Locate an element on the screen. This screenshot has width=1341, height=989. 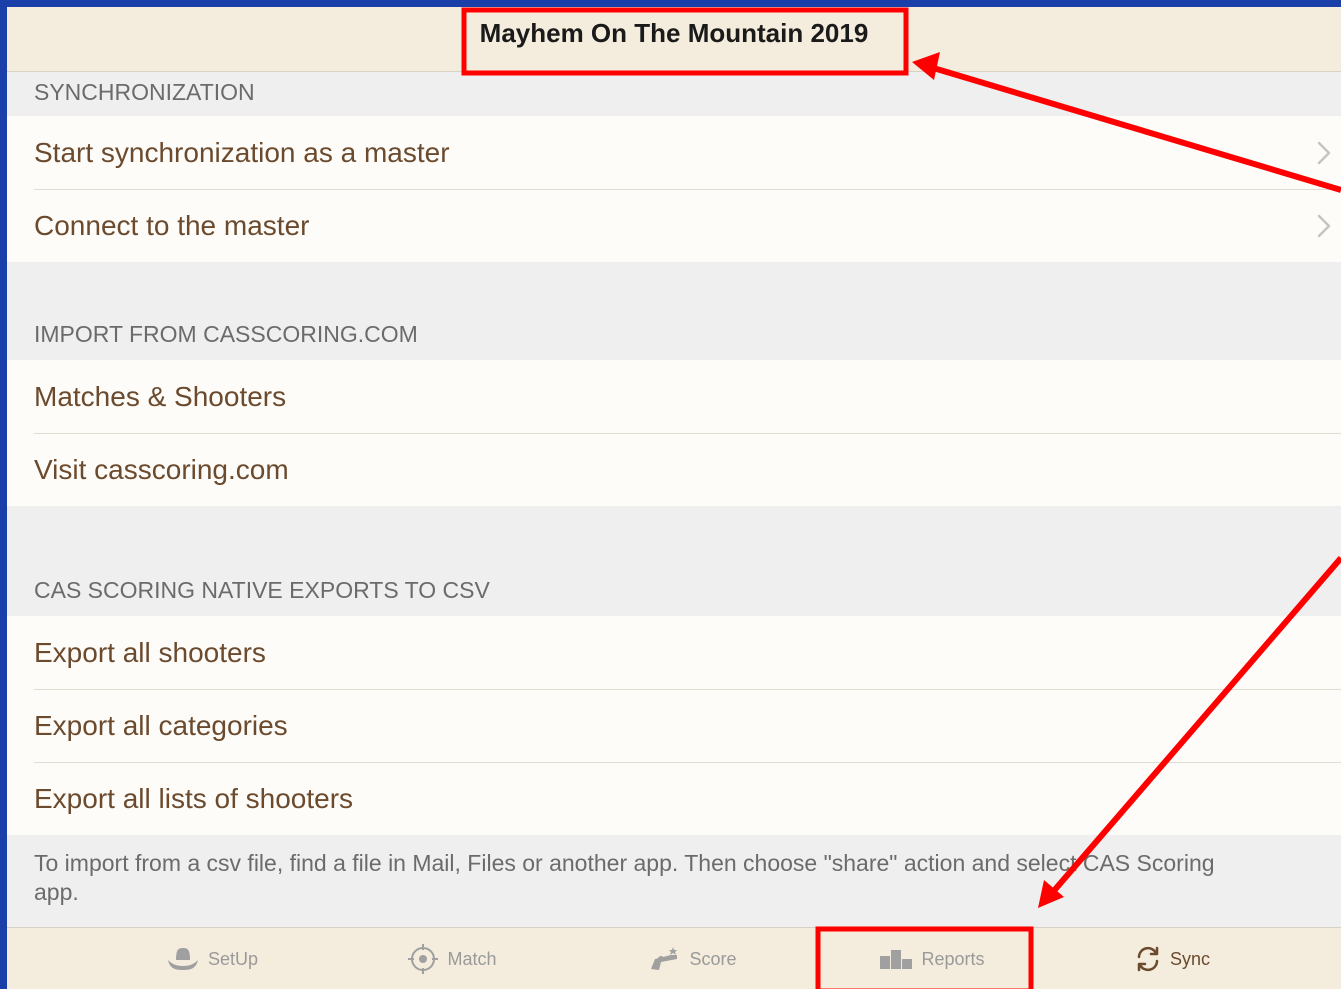
tab-match: Match is located at coordinates (452, 958).